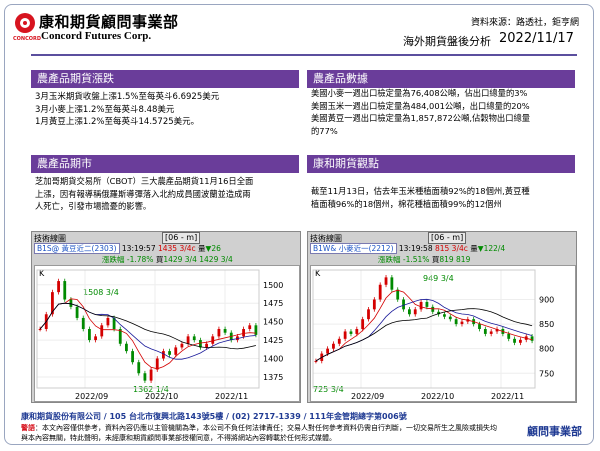 The image size is (600, 451). What do you see at coordinates (421, 118) in the screenshot?
I see `text-line: 美國黃豆一週出口檢定量為1,857,872公噸,佔穀物出口總量` at bounding box center [421, 118].